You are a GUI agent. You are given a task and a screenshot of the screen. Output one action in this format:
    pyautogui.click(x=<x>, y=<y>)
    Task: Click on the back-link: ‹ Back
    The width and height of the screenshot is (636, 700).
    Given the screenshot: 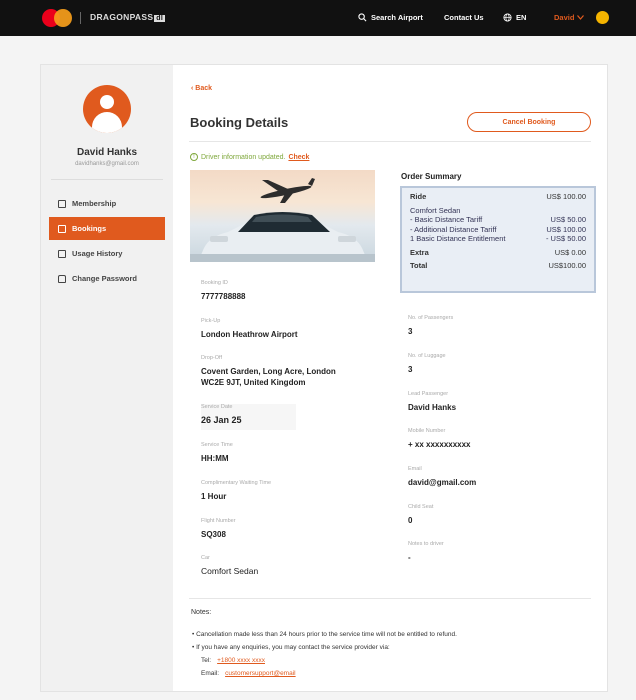 What is the action you would take?
    pyautogui.click(x=201, y=88)
    